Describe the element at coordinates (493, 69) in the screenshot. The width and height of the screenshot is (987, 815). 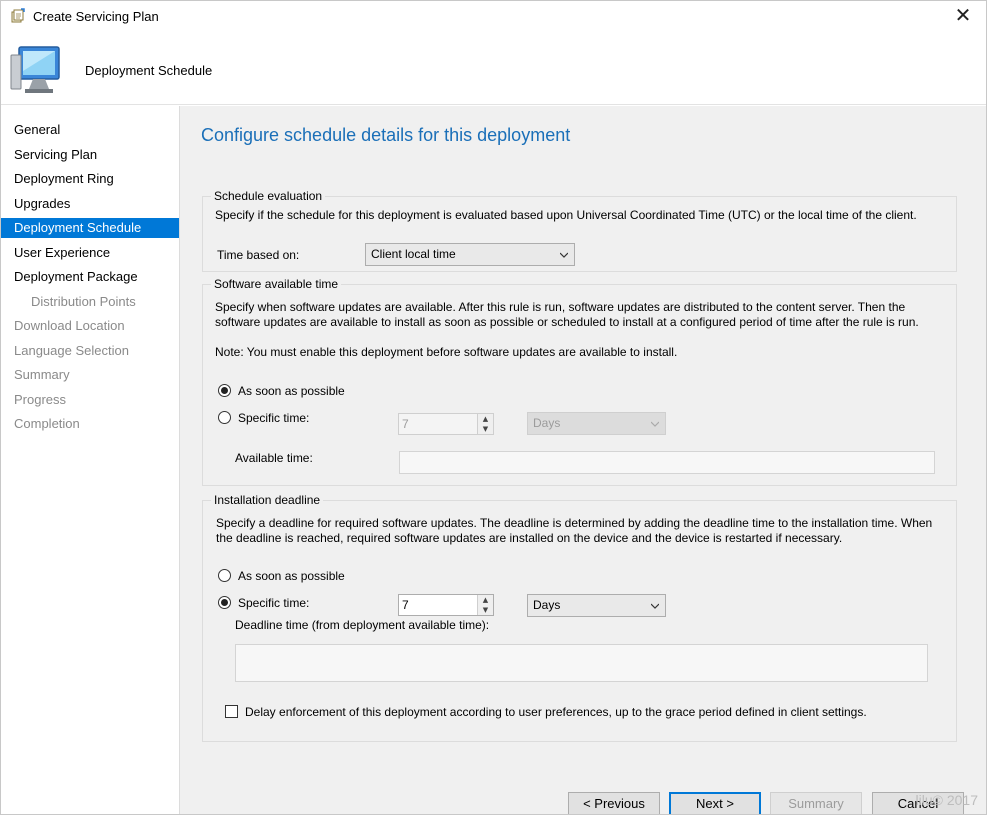
I see `wizard-header: Deployment Schedule` at that location.